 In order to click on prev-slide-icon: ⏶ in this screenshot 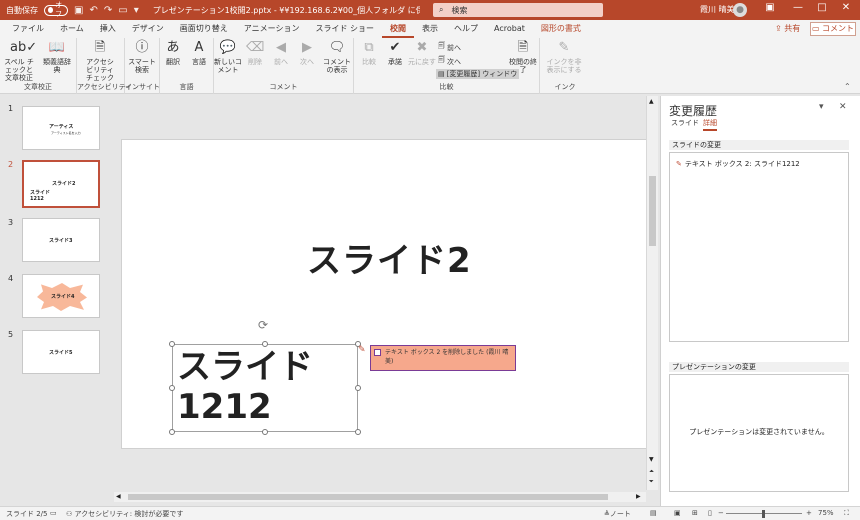, I will do `click(651, 472)`.